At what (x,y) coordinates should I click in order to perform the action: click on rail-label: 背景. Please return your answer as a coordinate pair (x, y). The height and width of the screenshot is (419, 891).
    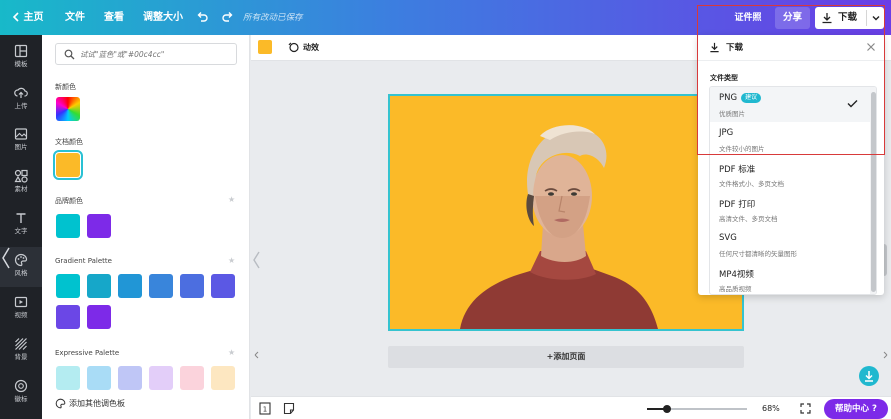
    Looking at the image, I should click on (21, 357).